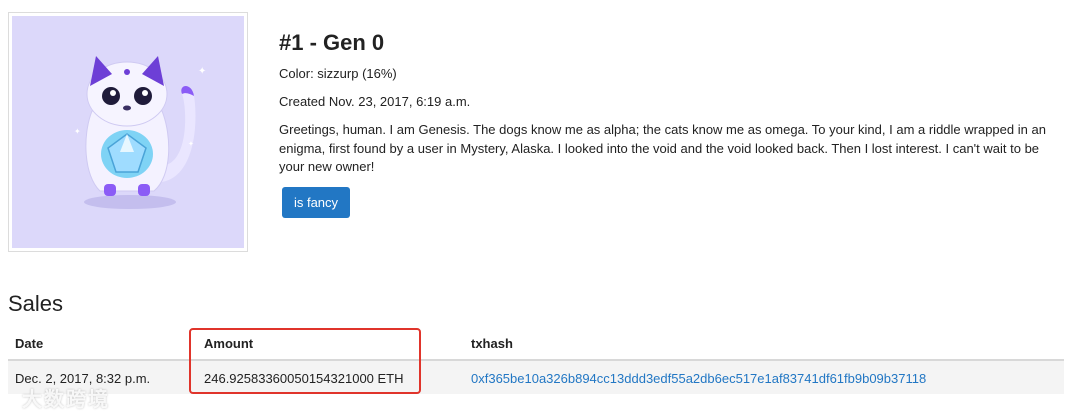 The image size is (1080, 415). Describe the element at coordinates (492, 343) in the screenshot. I see `column-header-txhash: txhash` at that location.